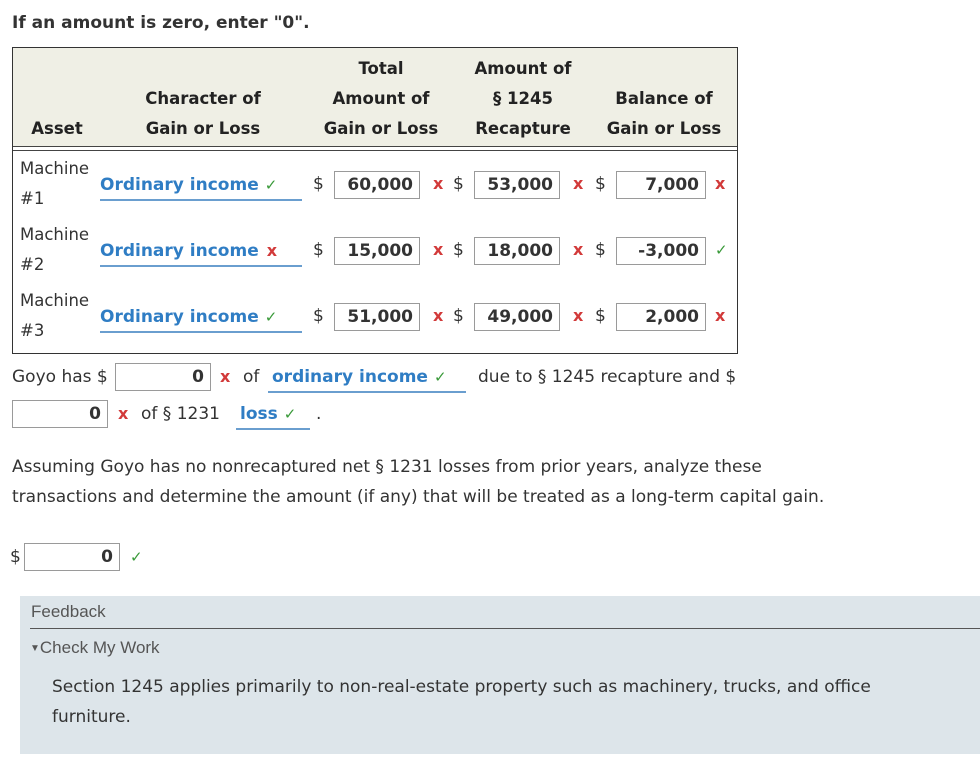  I want to click on asset-number: #1, so click(32, 198).